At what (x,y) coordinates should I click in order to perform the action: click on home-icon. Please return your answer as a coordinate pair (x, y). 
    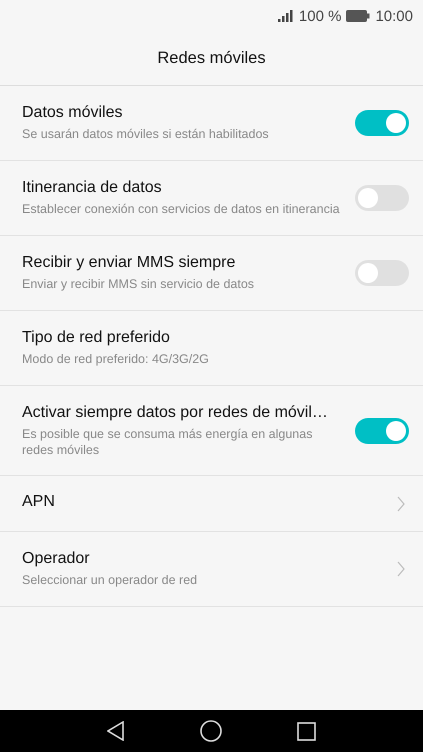
    Looking at the image, I should click on (211, 731).